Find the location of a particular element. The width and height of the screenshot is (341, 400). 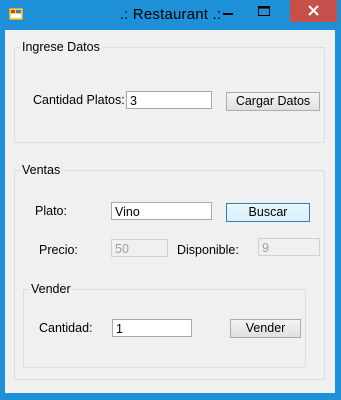

disponible-label: Disponible: is located at coordinates (208, 250).